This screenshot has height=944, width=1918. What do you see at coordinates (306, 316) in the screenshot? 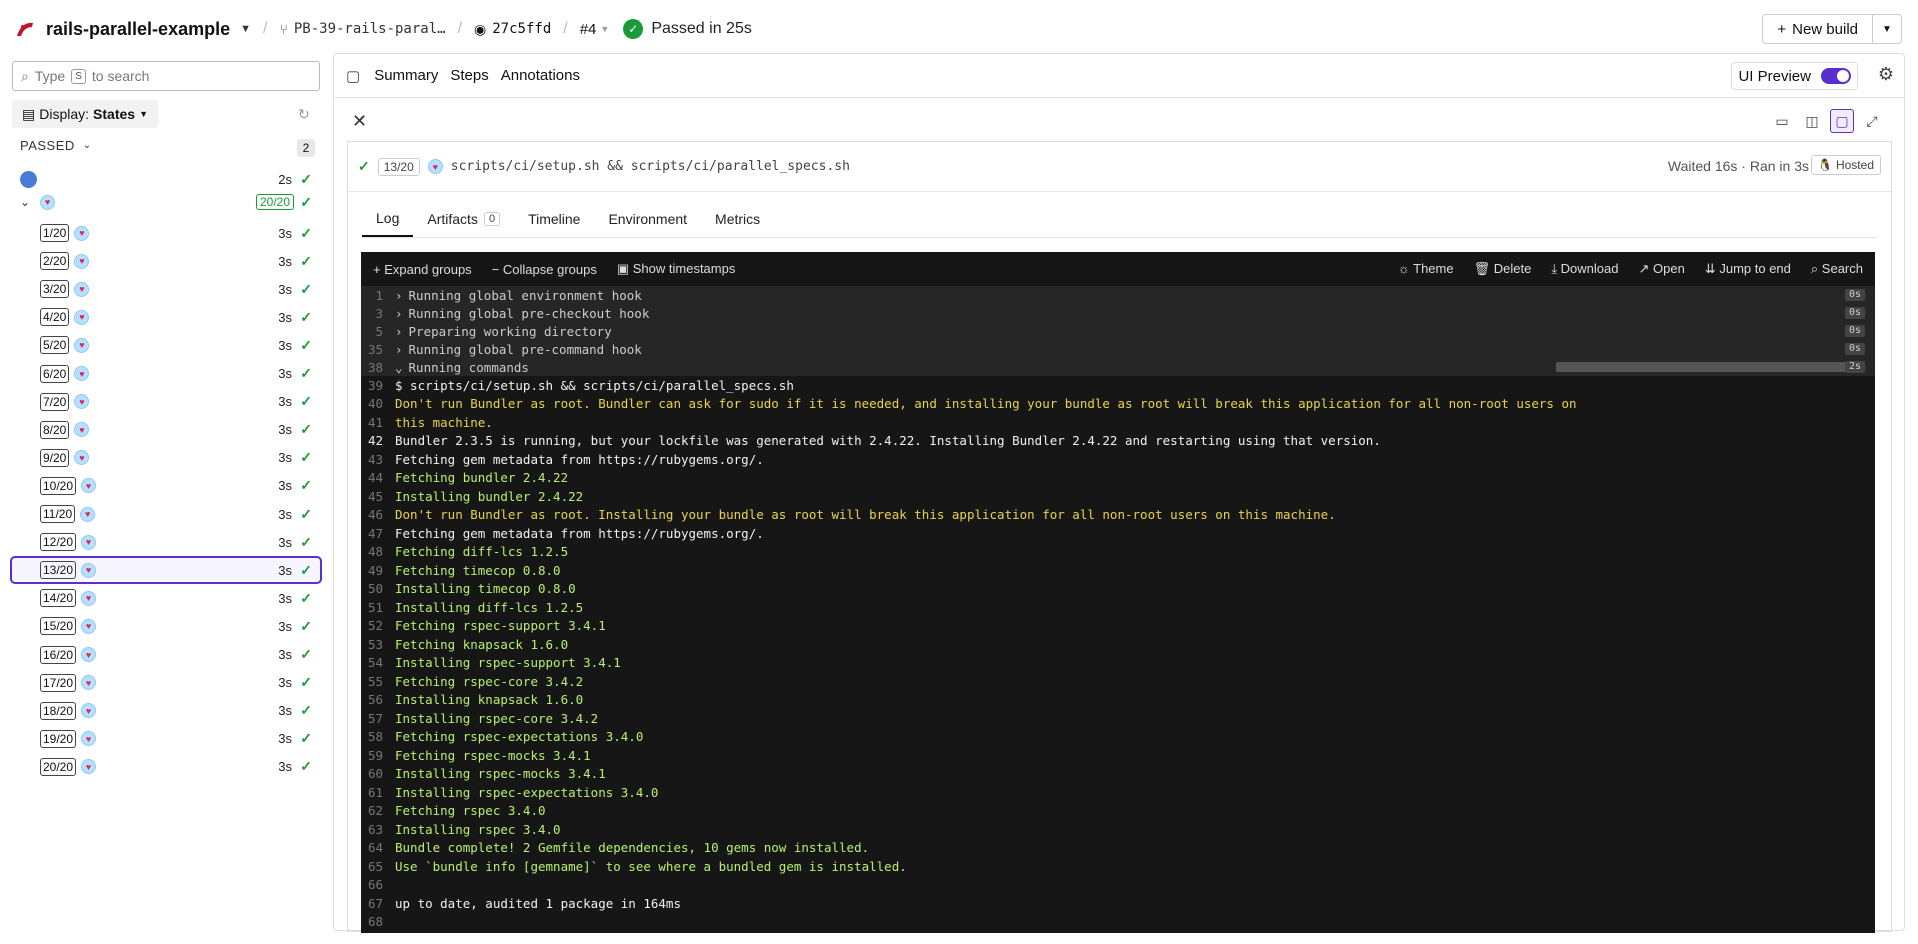
I see `check-icon: ✓` at bounding box center [306, 316].